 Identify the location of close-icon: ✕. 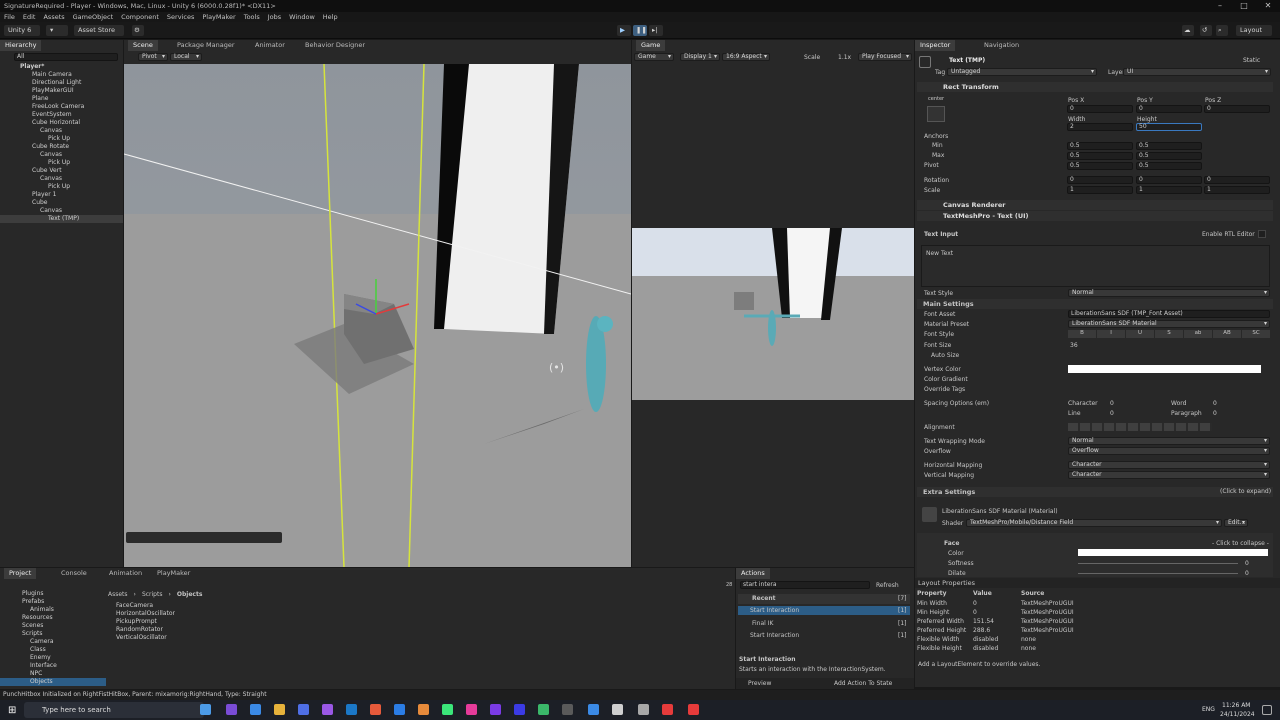
(1268, 6).